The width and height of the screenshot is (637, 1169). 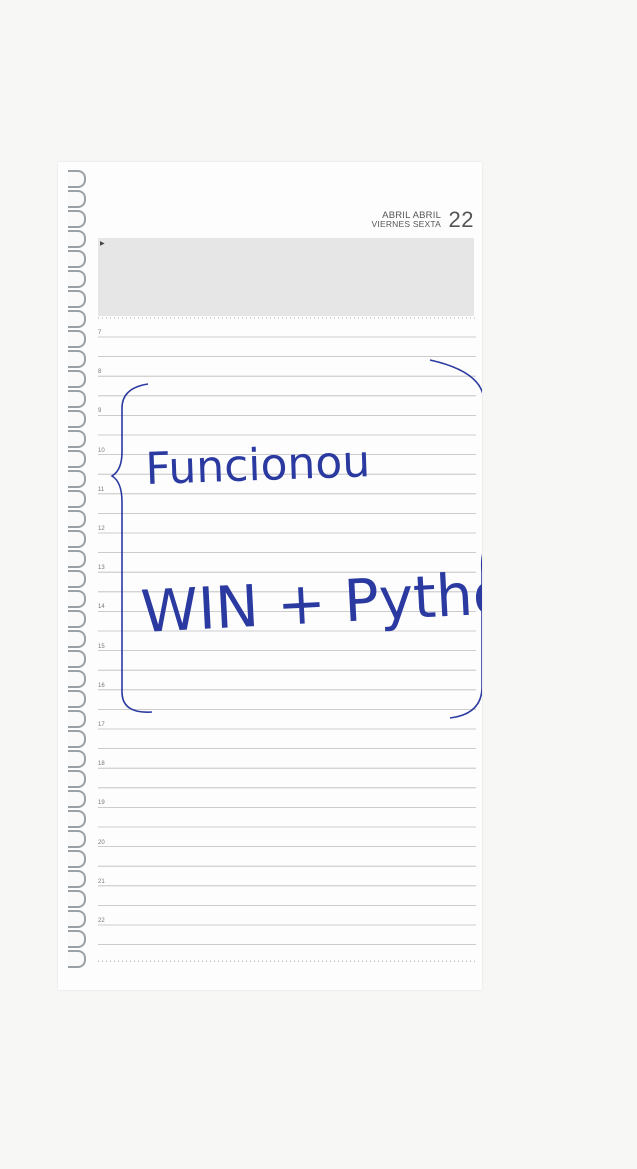 I want to click on right-brace-icon, so click(x=455, y=539).